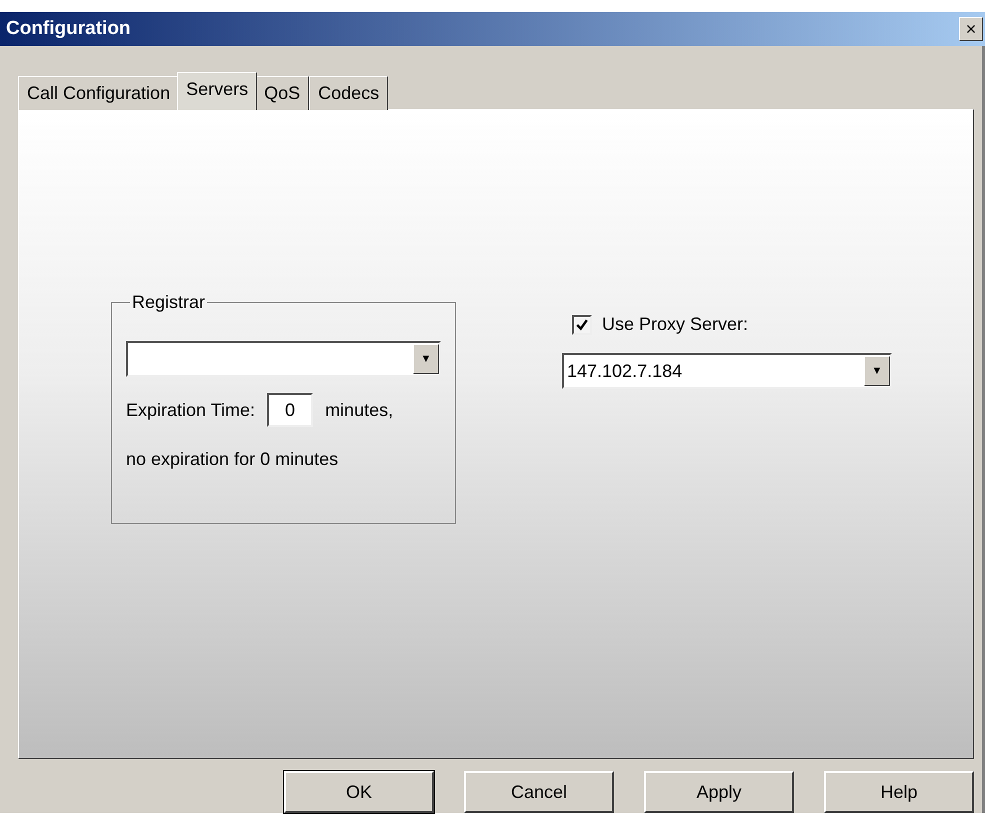 The height and width of the screenshot is (825, 985). I want to click on group-label: Registrar, so click(168, 302).